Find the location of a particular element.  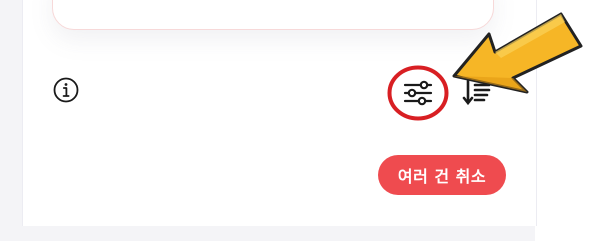

top-card is located at coordinates (273, 15).